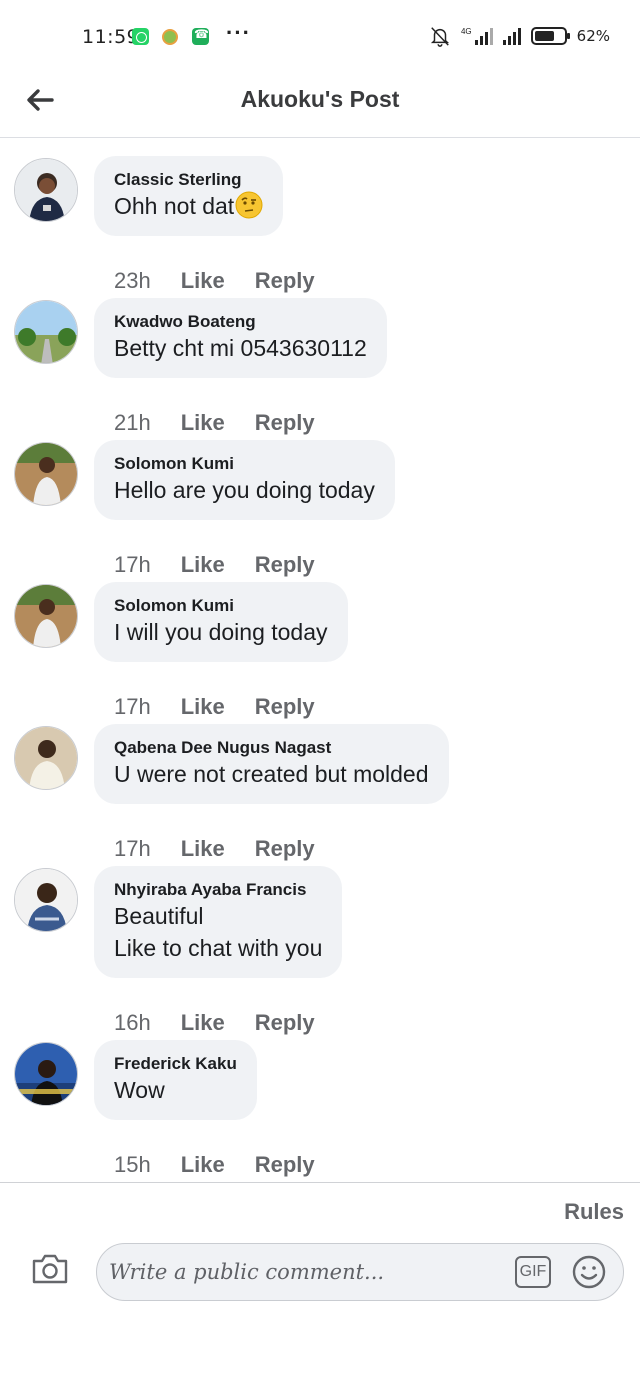 The height and width of the screenshot is (1386, 640). Describe the element at coordinates (240, 322) in the screenshot. I see `commenter-name: Kwadwo Boateng` at that location.